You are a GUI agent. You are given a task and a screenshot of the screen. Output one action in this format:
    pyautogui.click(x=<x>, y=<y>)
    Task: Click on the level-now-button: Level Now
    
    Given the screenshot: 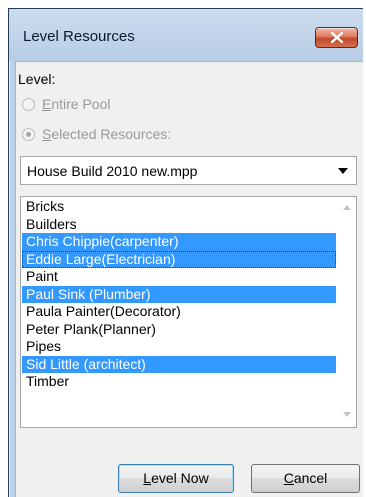 What is the action you would take?
    pyautogui.click(x=176, y=478)
    